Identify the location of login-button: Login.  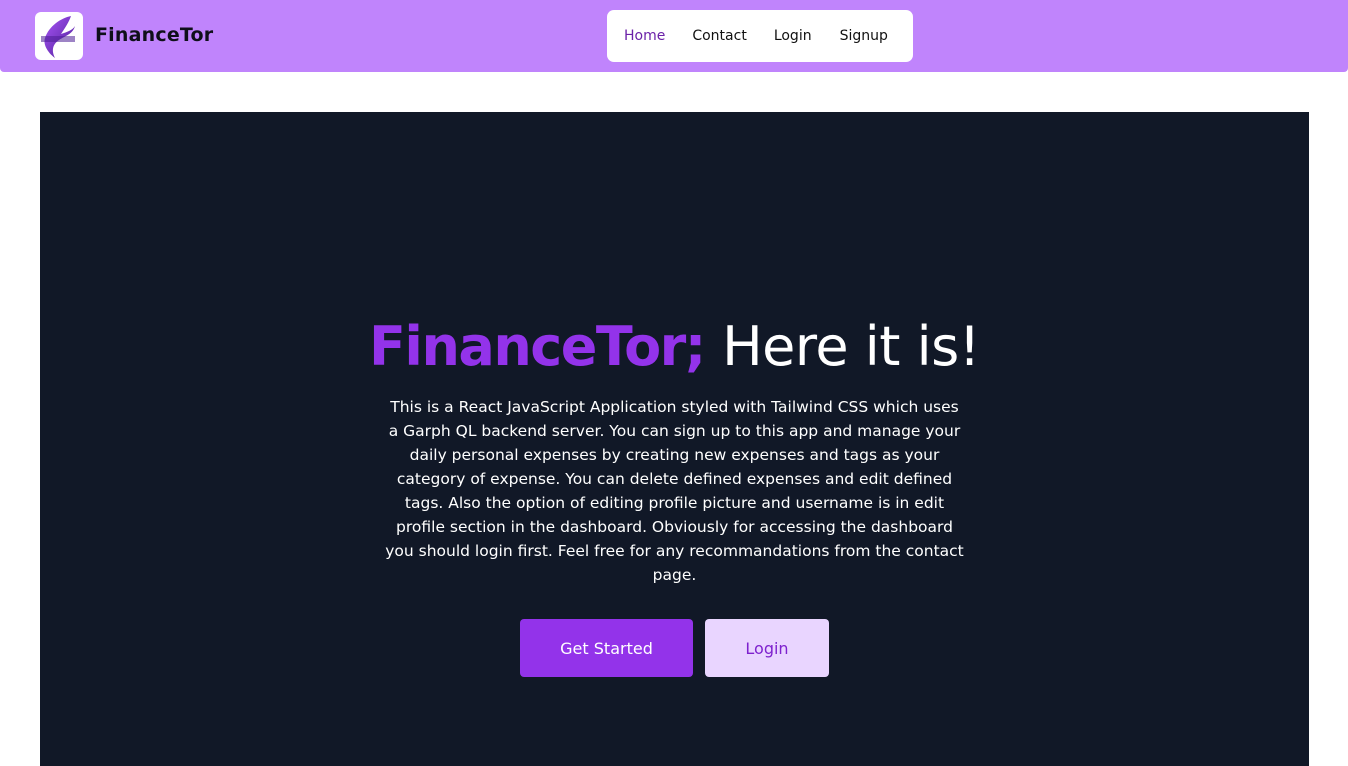
(767, 648).